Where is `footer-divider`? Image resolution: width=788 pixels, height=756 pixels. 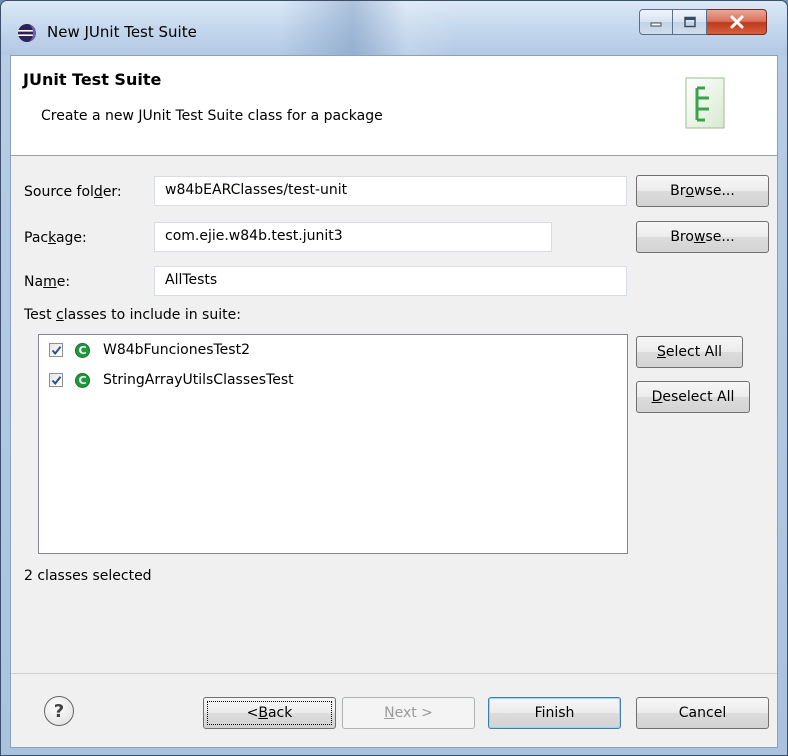 footer-divider is located at coordinates (394, 673).